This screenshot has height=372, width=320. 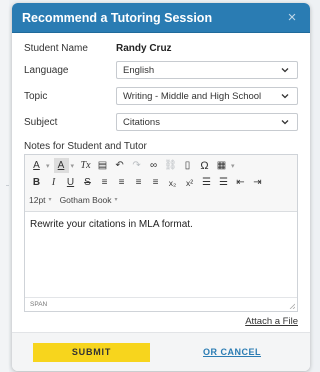 I want to click on element-path: SPAN, so click(x=39, y=304).